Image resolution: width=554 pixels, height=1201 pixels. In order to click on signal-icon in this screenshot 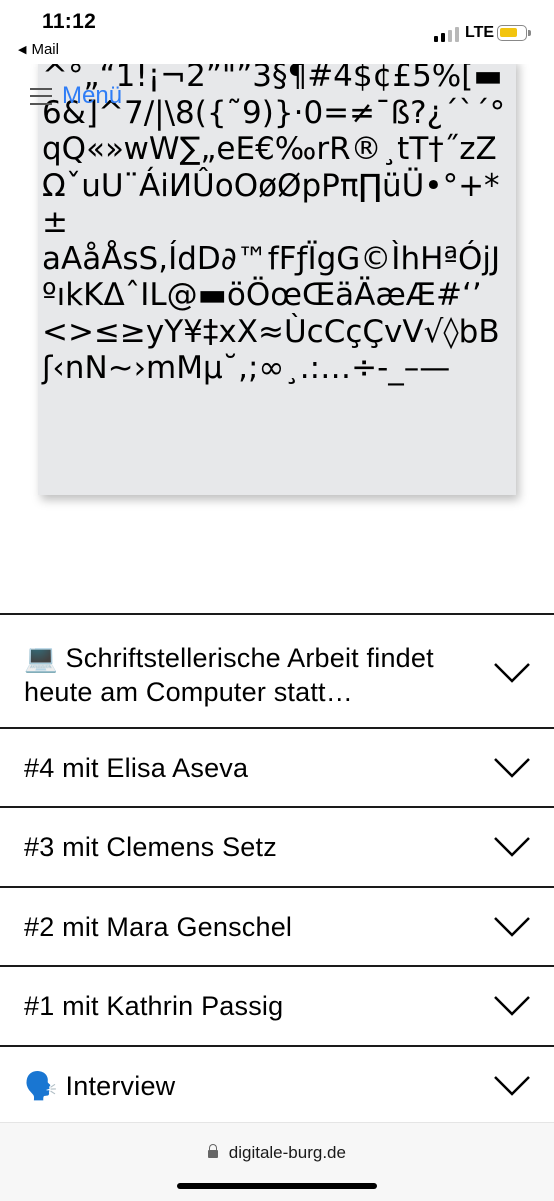, I will do `click(446, 33)`.